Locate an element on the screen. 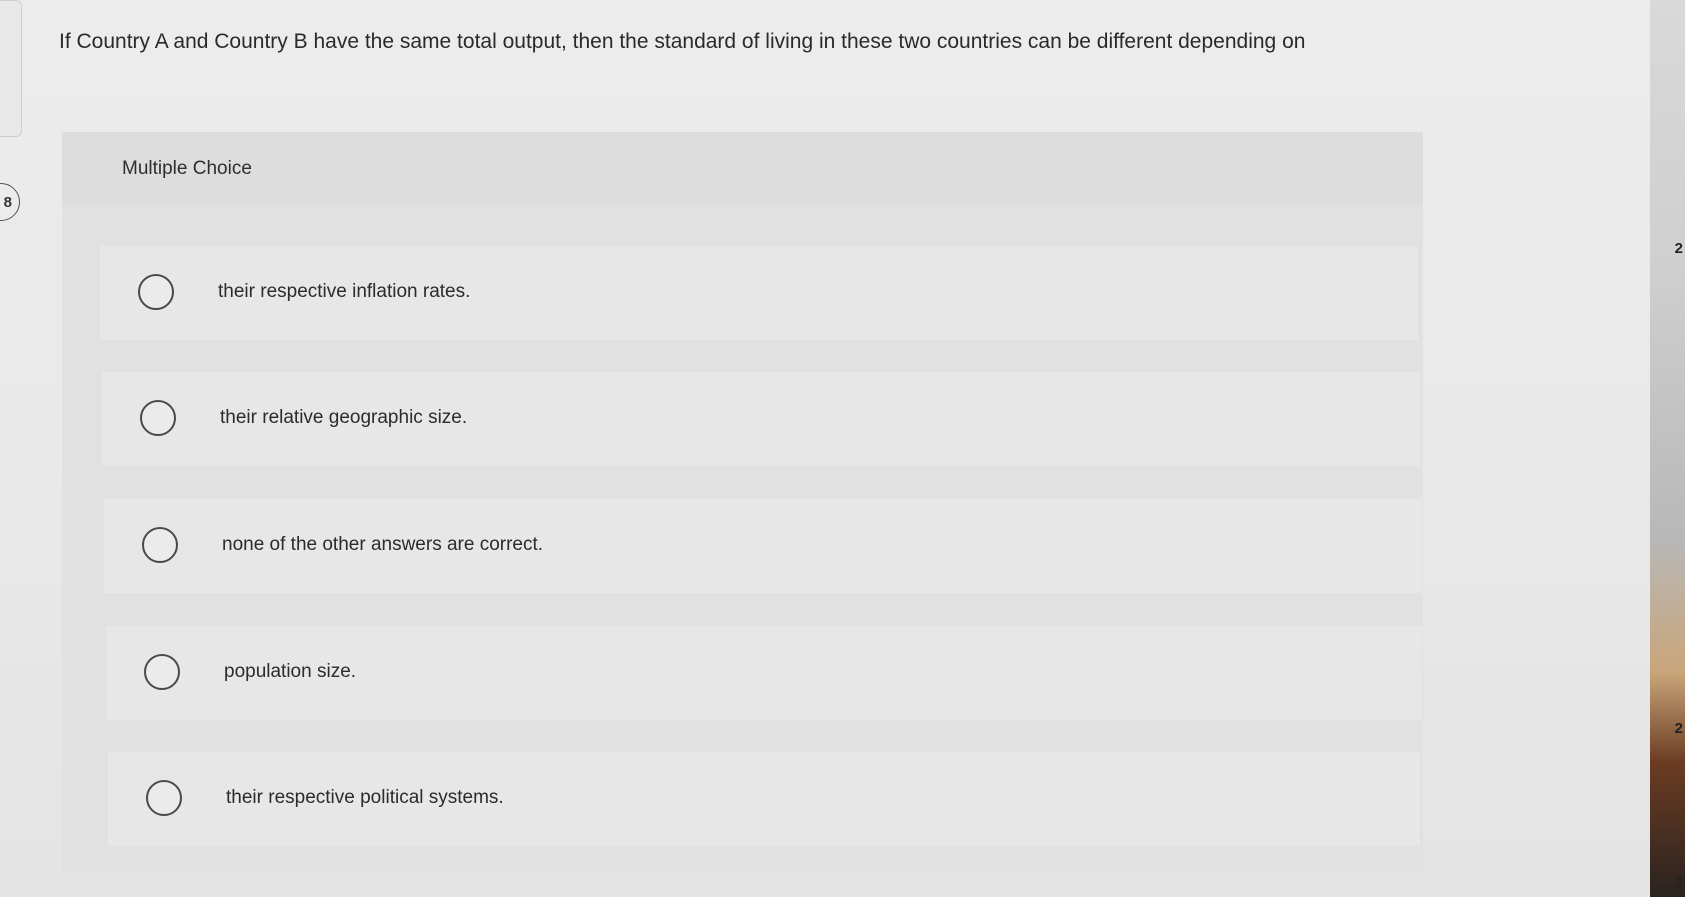 The width and height of the screenshot is (1685, 897). answer-option-3: none of the other answers are correct. is located at coordinates (763, 546).